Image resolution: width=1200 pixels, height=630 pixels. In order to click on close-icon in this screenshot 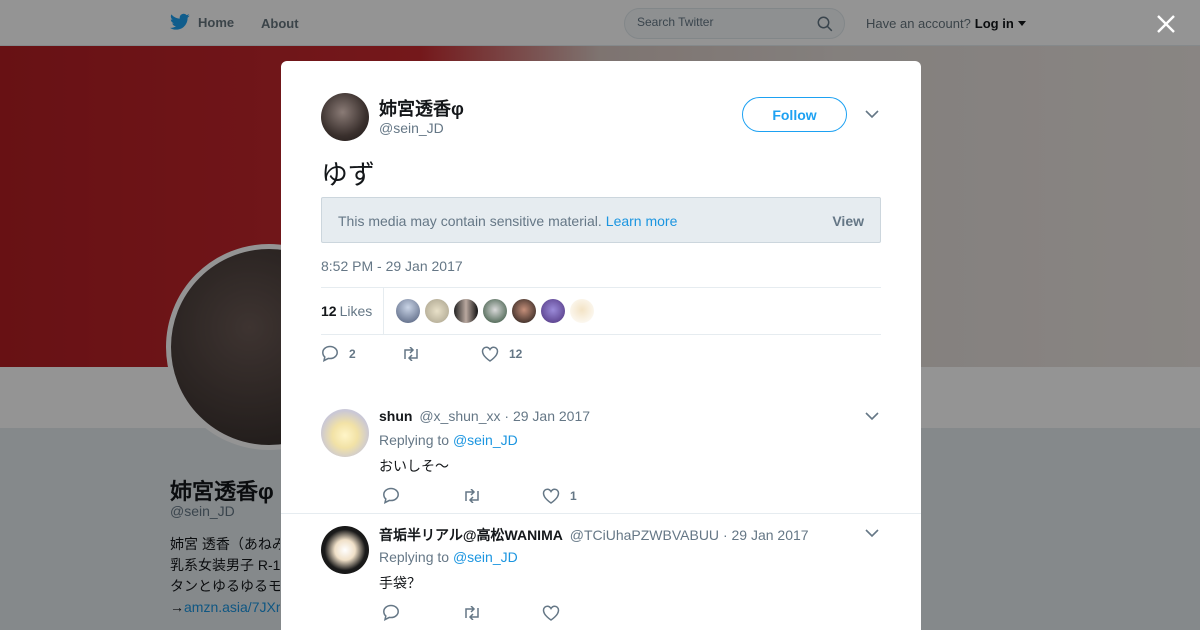, I will do `click(1166, 24)`.